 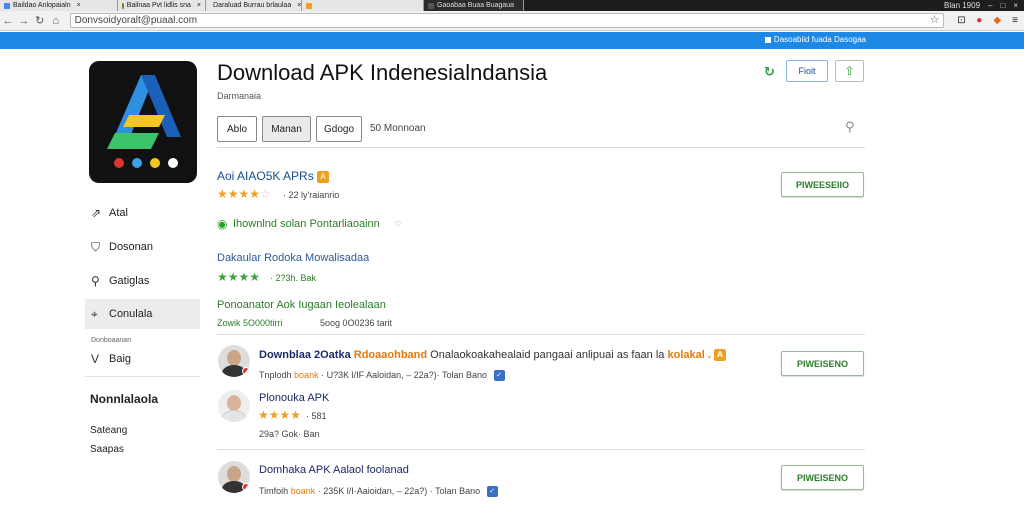 I want to click on sidebar-item-conulala: ⌖ Conulala, so click(x=142, y=314).